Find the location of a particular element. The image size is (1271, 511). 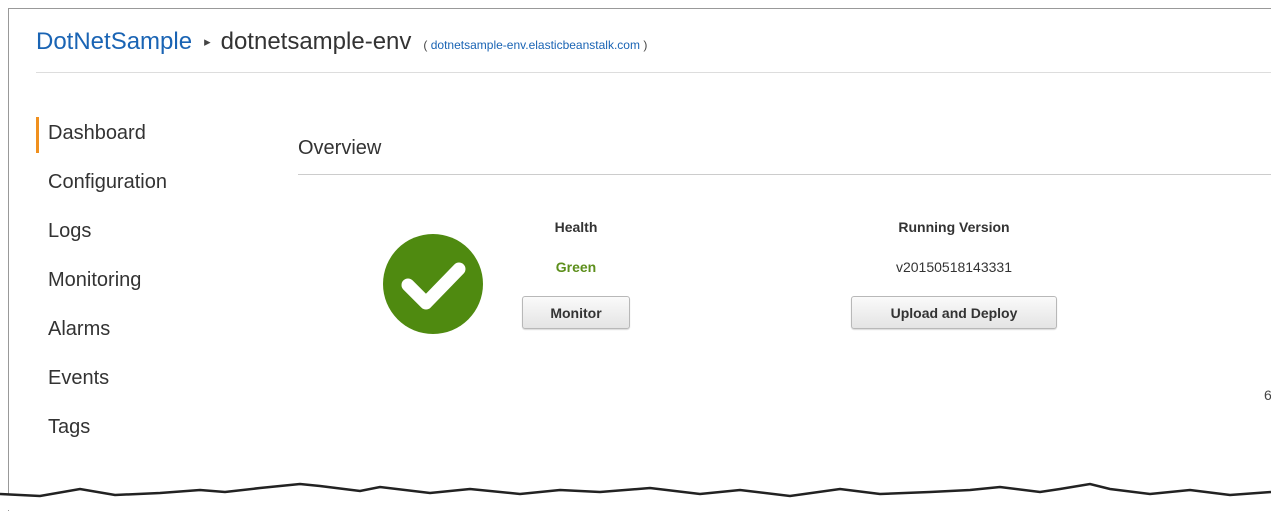

sidebar-item-logs: Logs is located at coordinates (136, 237).